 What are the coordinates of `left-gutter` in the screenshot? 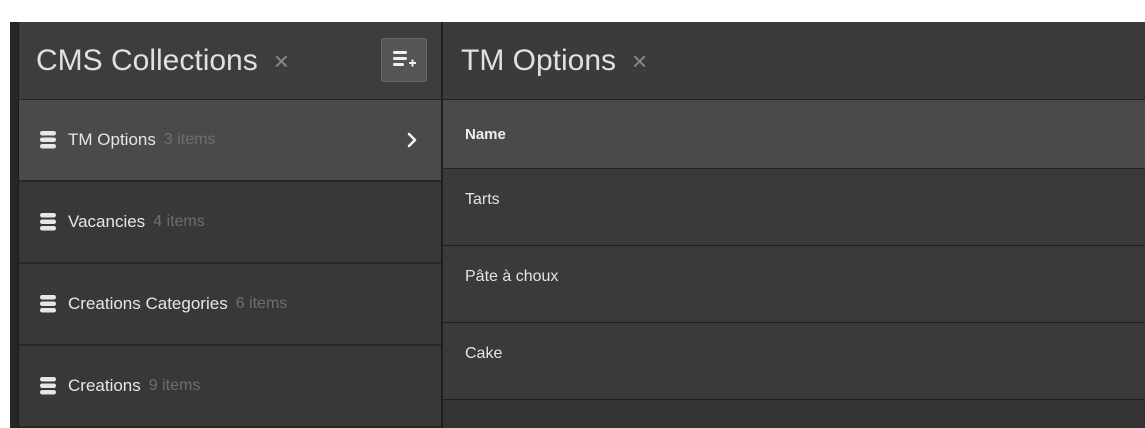 It's located at (14, 225).